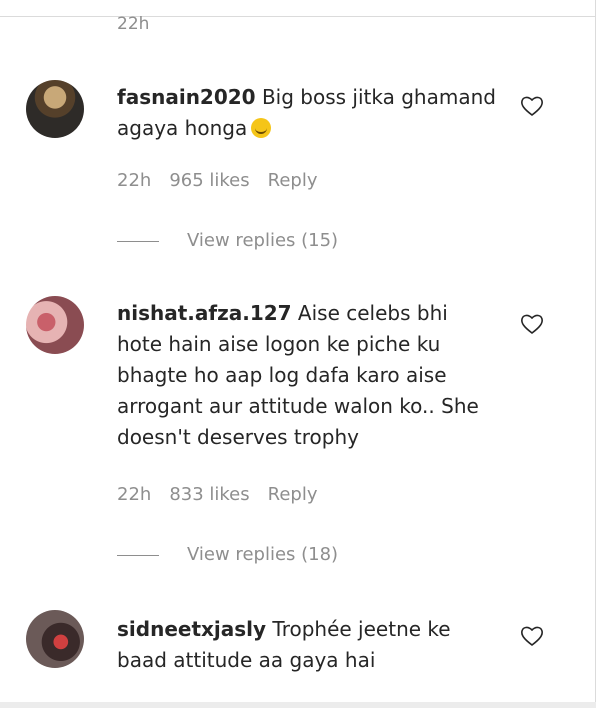 The image size is (600, 708). What do you see at coordinates (262, 554) in the screenshot?
I see `view-replies-label: View replies (18)` at bounding box center [262, 554].